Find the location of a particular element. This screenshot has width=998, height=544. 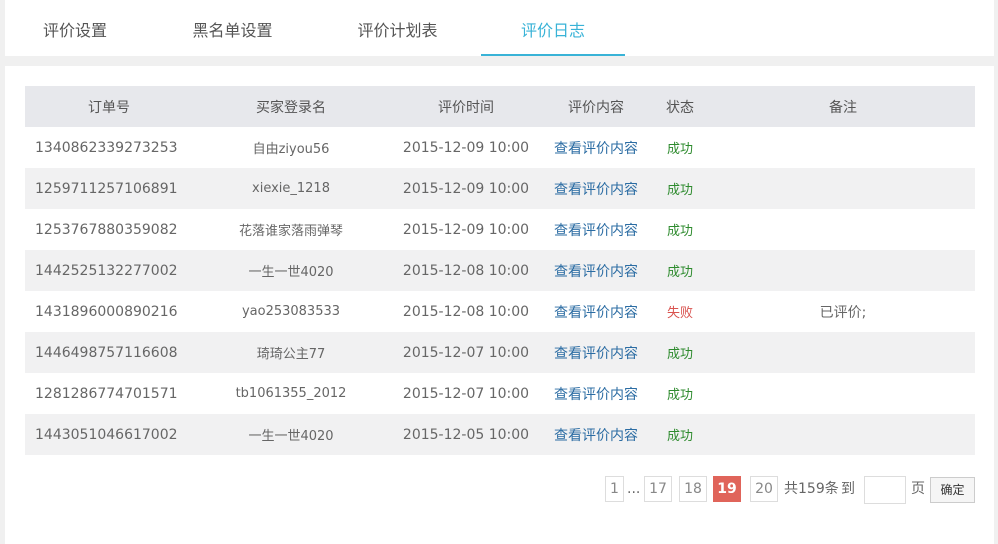

buyer-login: 琦琦公主77 is located at coordinates (291, 352).